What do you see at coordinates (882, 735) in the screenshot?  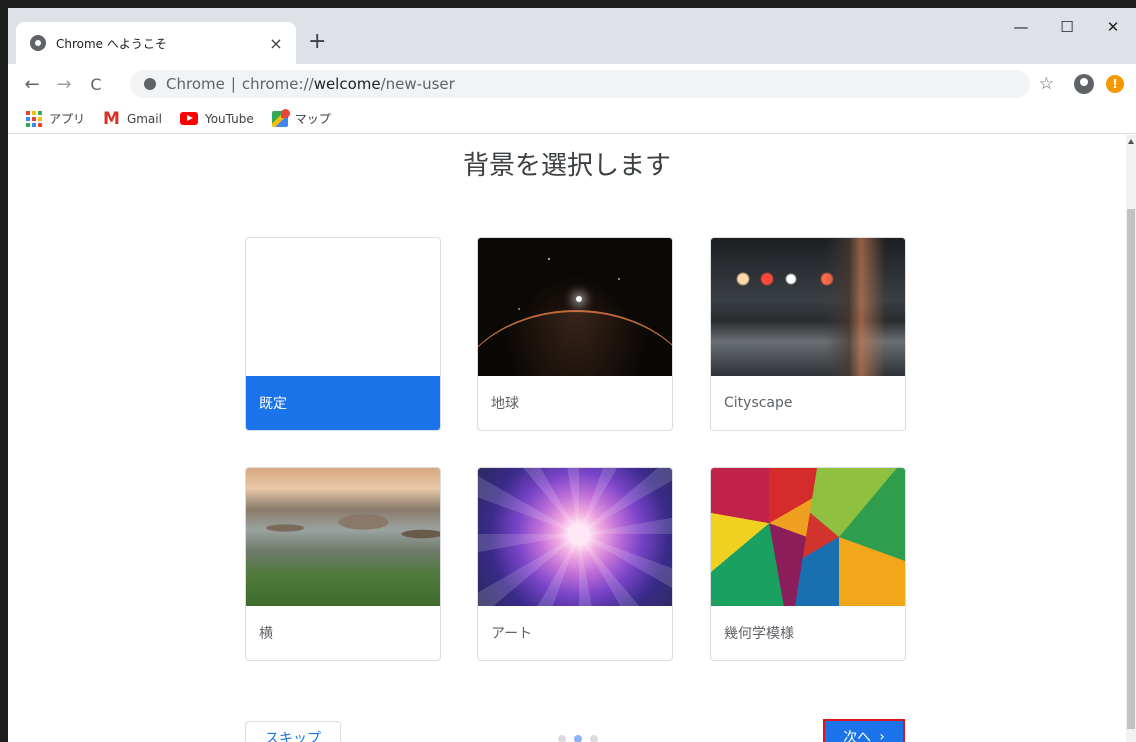 I see `chevron-right-icon: ›` at bounding box center [882, 735].